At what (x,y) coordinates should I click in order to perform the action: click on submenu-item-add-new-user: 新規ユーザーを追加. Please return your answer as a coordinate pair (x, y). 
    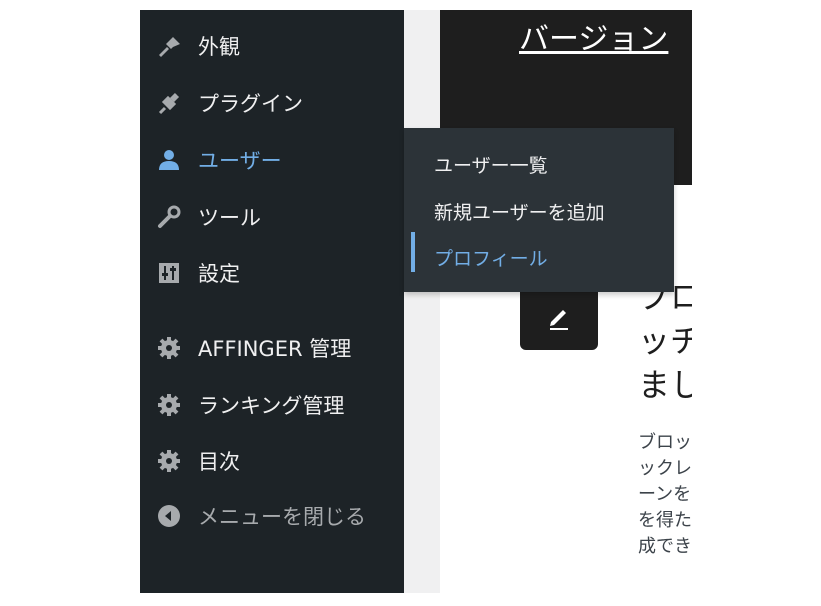
    Looking at the image, I should click on (519, 211).